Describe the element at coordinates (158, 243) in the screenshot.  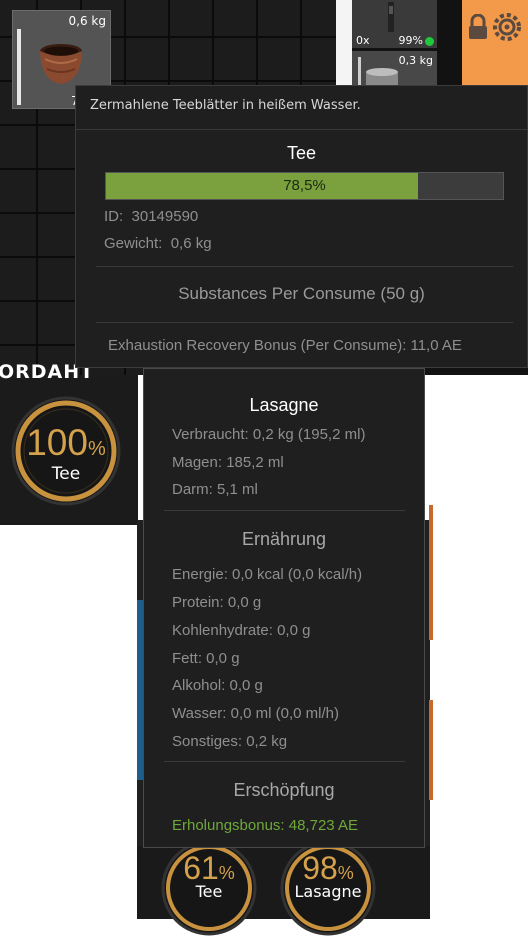
I see `item-weight: Gewicht: 0,6 kg` at that location.